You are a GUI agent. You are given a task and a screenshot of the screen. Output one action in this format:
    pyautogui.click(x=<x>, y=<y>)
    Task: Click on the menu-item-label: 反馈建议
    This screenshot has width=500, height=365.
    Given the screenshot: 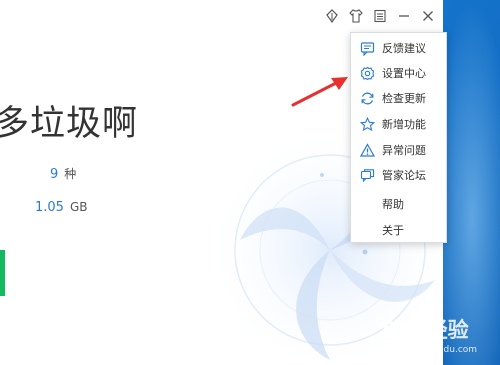 What is the action you would take?
    pyautogui.click(x=404, y=48)
    